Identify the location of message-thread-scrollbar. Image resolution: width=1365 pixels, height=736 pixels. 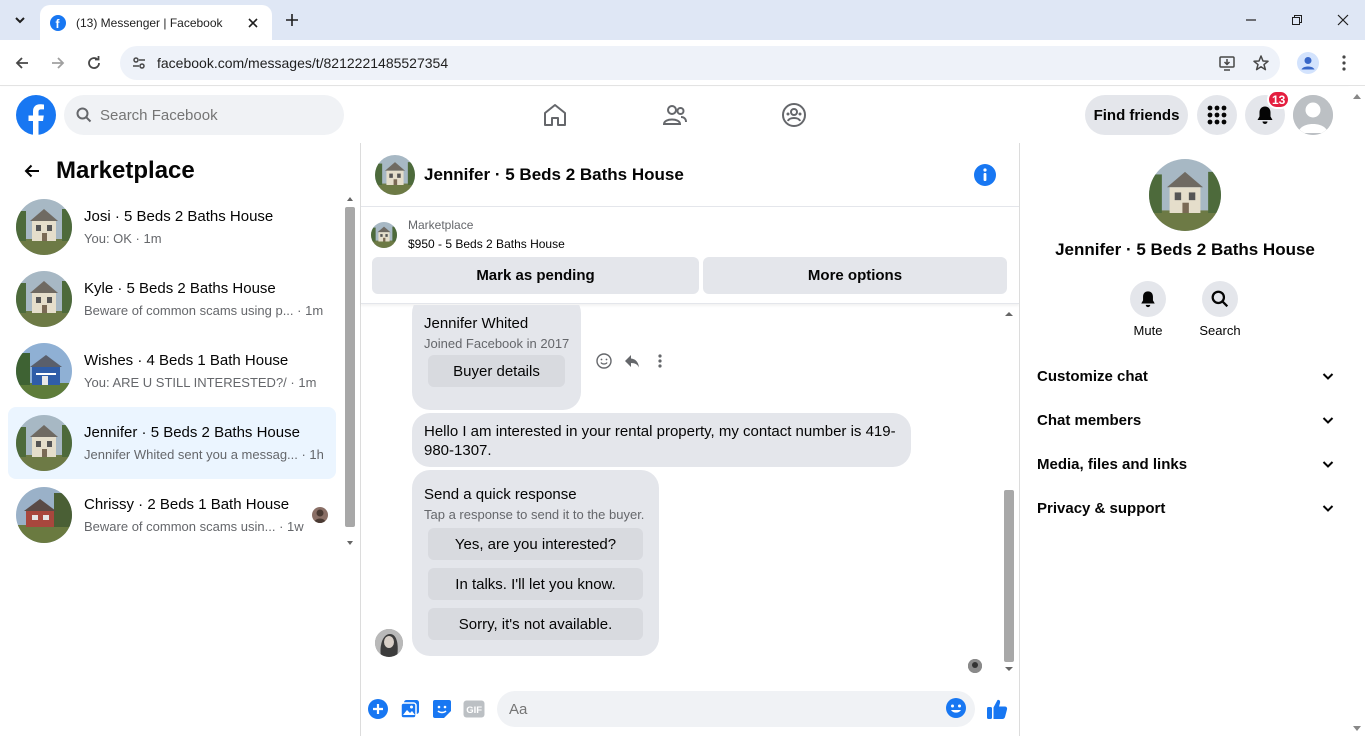
(1009, 492).